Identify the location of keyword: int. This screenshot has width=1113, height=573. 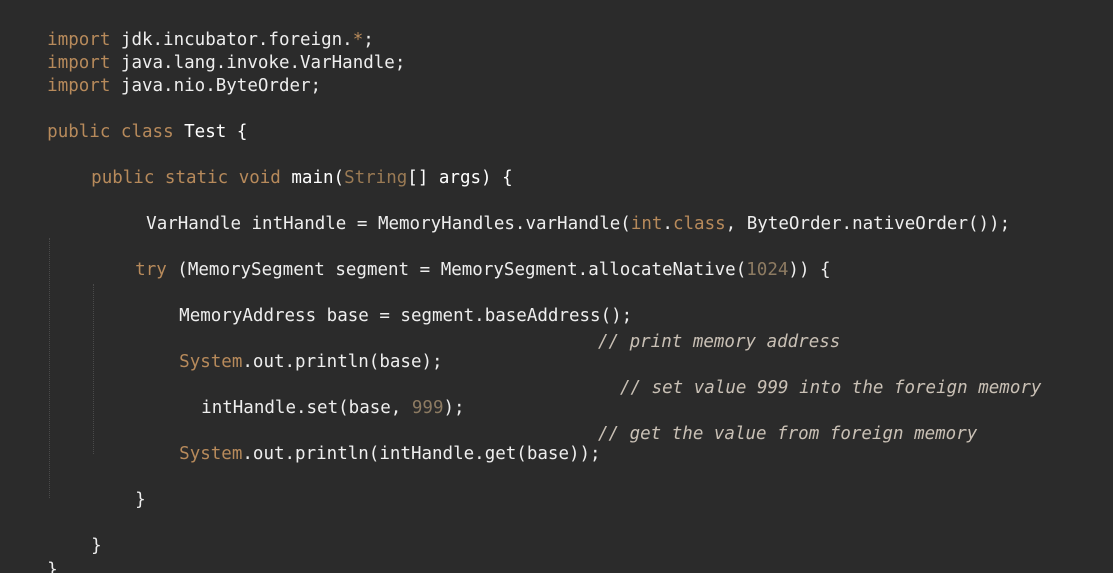
(646, 224).